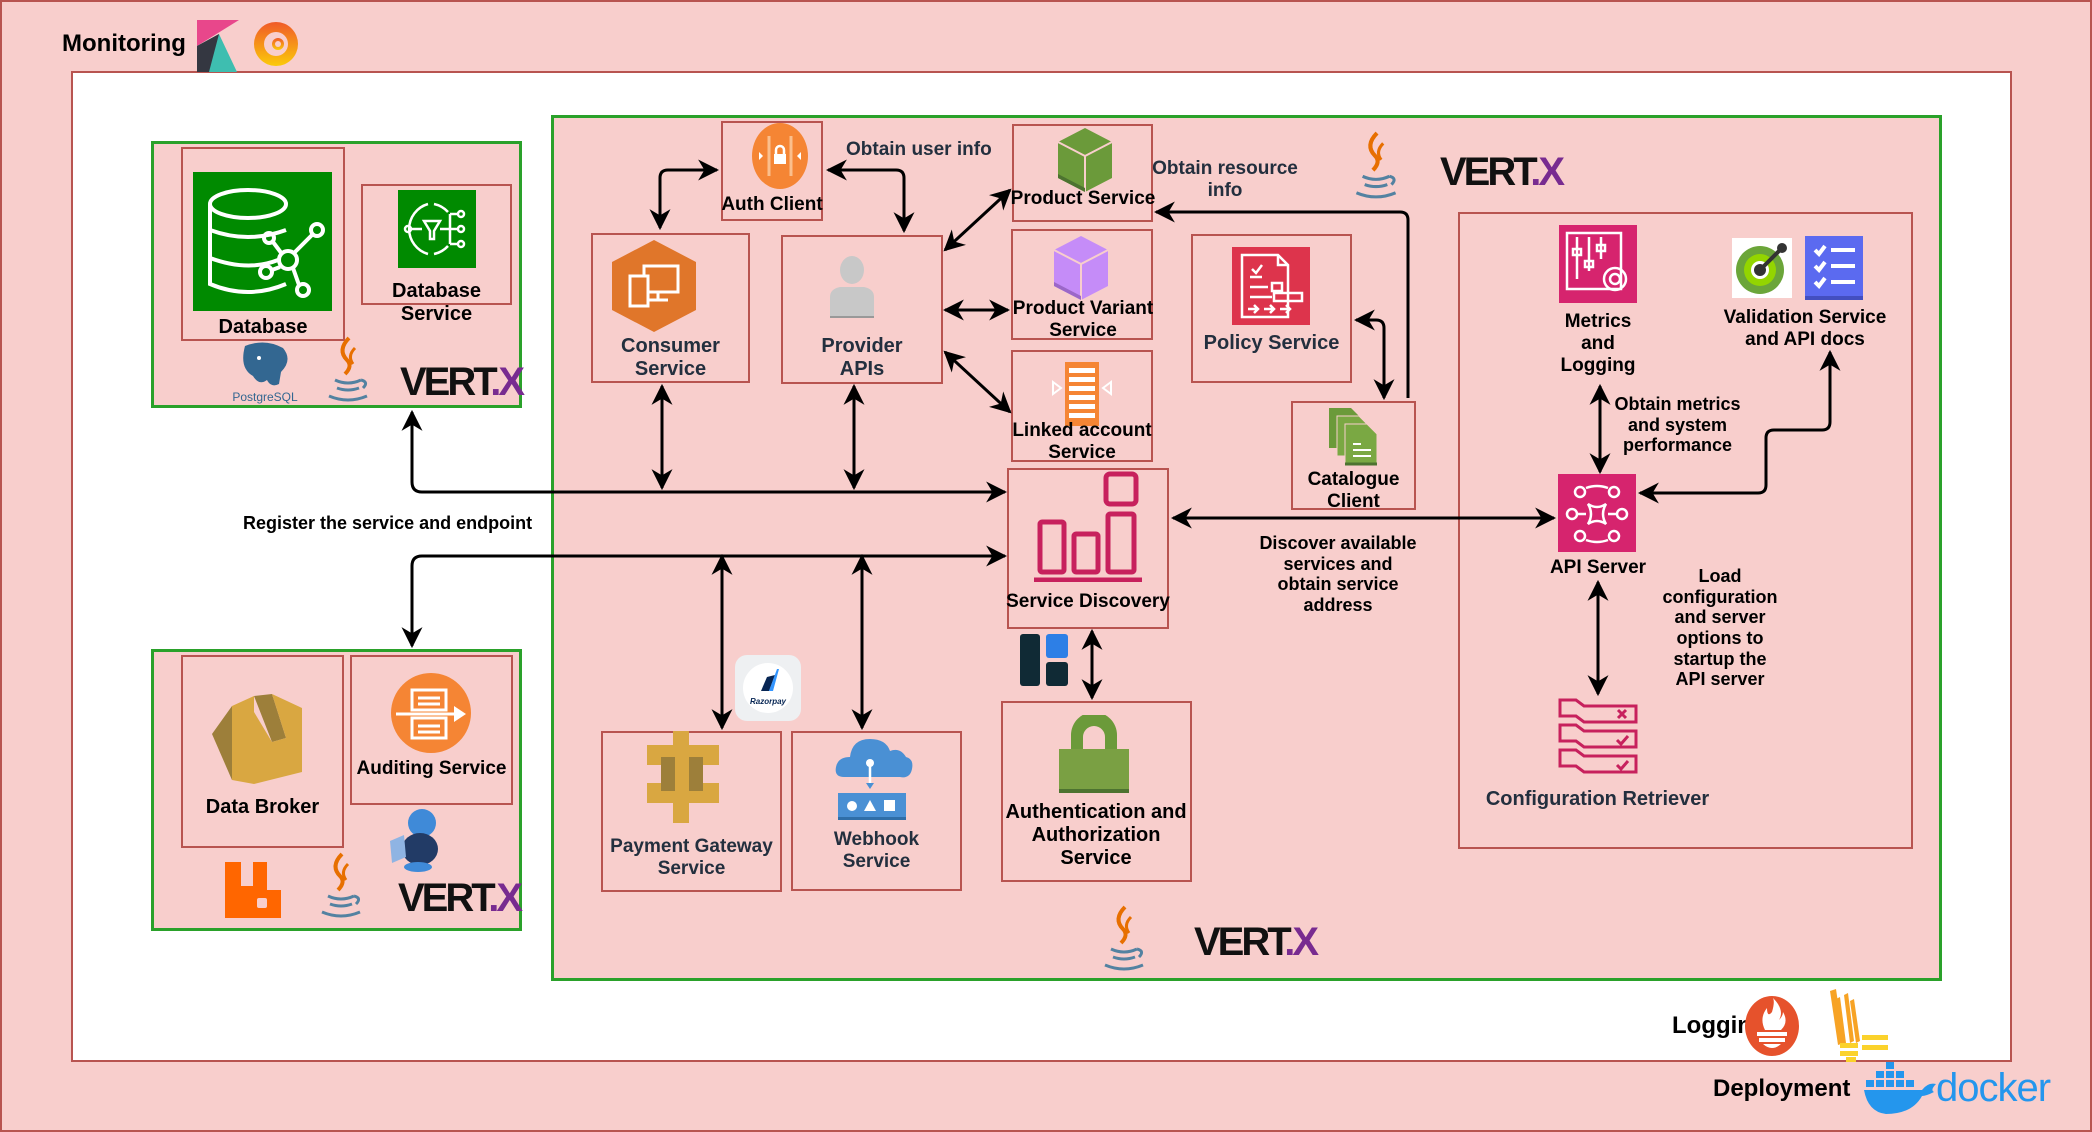 The width and height of the screenshot is (2092, 1132). I want to click on data-broker-icon, so click(257, 739).